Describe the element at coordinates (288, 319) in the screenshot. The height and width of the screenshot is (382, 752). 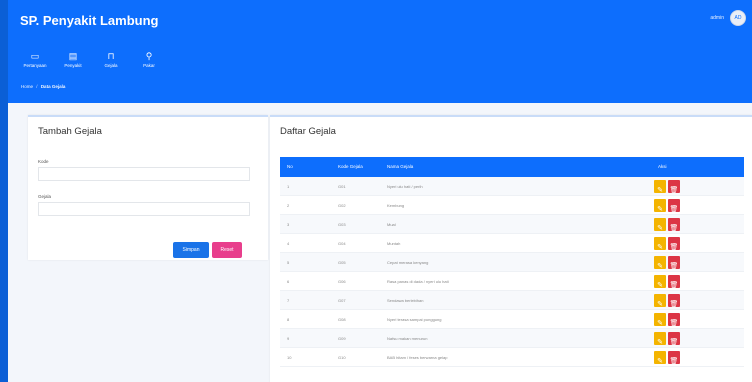
I see `cell-no: 8` at that location.